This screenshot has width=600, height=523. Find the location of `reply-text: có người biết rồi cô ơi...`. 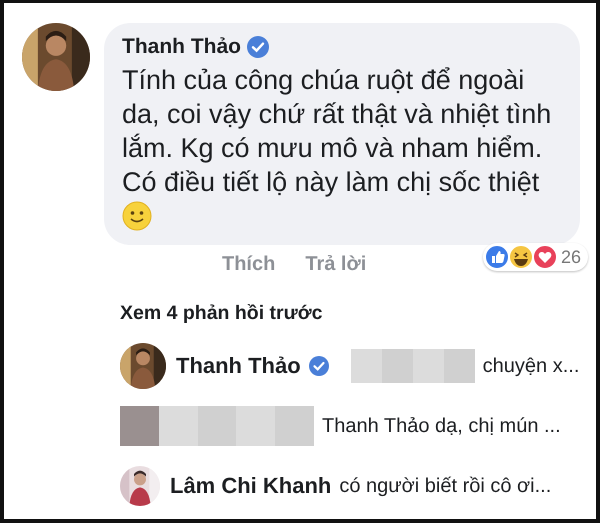

reply-text: có người biết rồi cô ơi... is located at coordinates (445, 486).